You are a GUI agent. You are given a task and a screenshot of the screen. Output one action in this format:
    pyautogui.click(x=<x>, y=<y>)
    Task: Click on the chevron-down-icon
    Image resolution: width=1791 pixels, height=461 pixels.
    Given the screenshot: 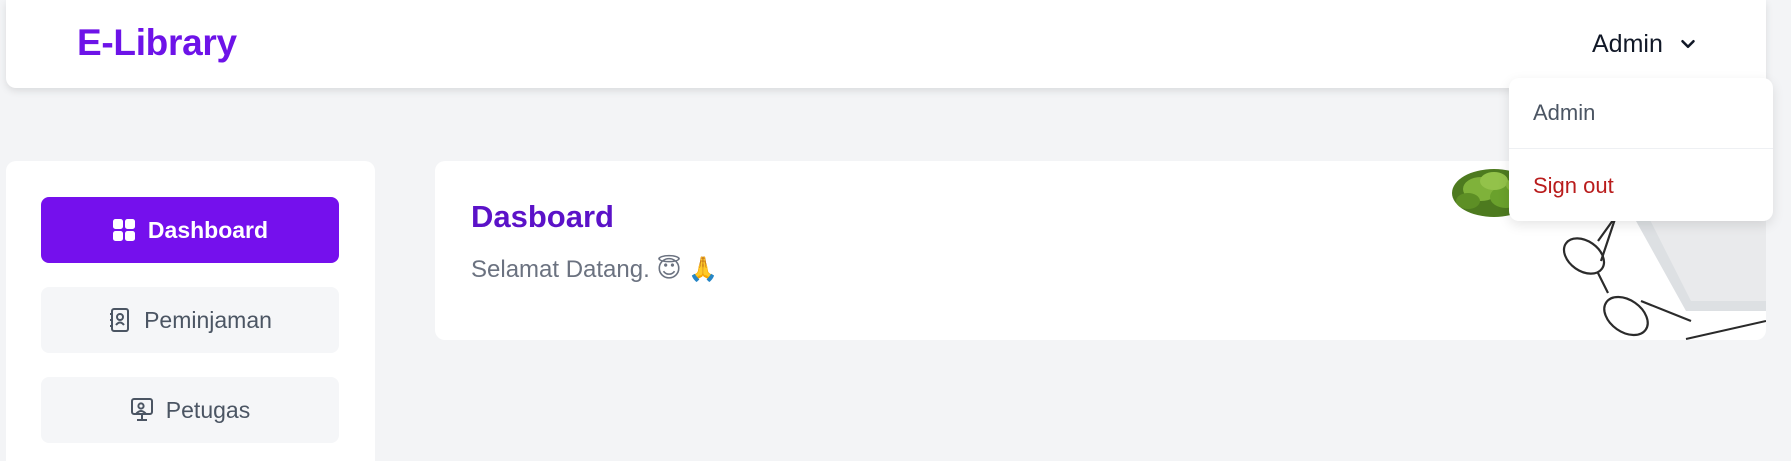 What is the action you would take?
    pyautogui.click(x=1688, y=44)
    